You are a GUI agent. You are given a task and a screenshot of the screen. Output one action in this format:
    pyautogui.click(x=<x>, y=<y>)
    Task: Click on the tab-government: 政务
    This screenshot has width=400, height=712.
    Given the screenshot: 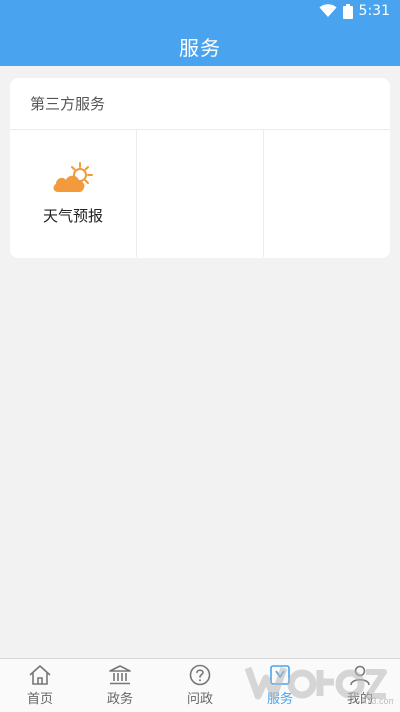 What is the action you would take?
    pyautogui.click(x=120, y=685)
    